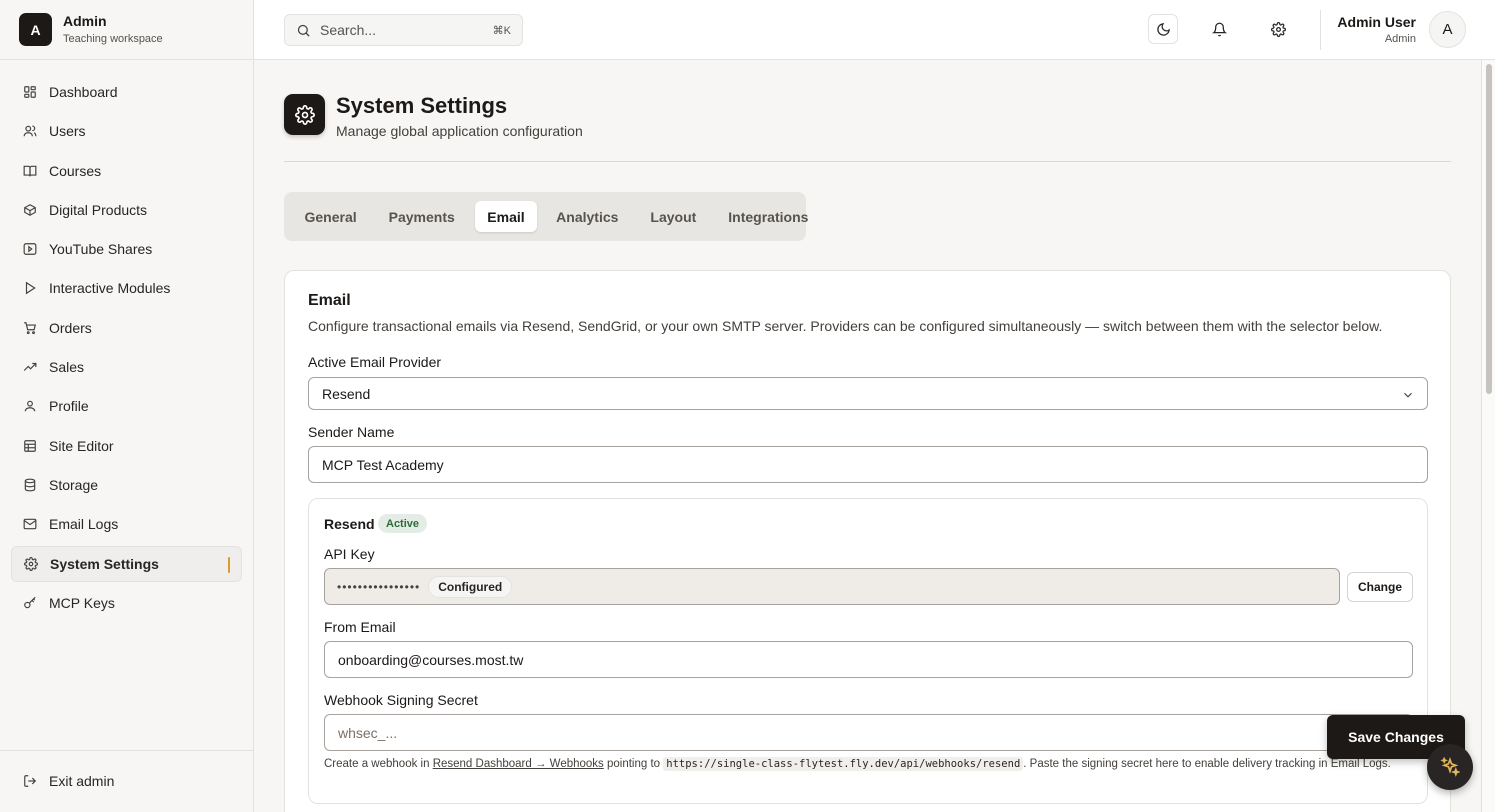  Describe the element at coordinates (832, 586) in the screenshot. I see `api-key-field: •••••••••••••••• Configured` at that location.